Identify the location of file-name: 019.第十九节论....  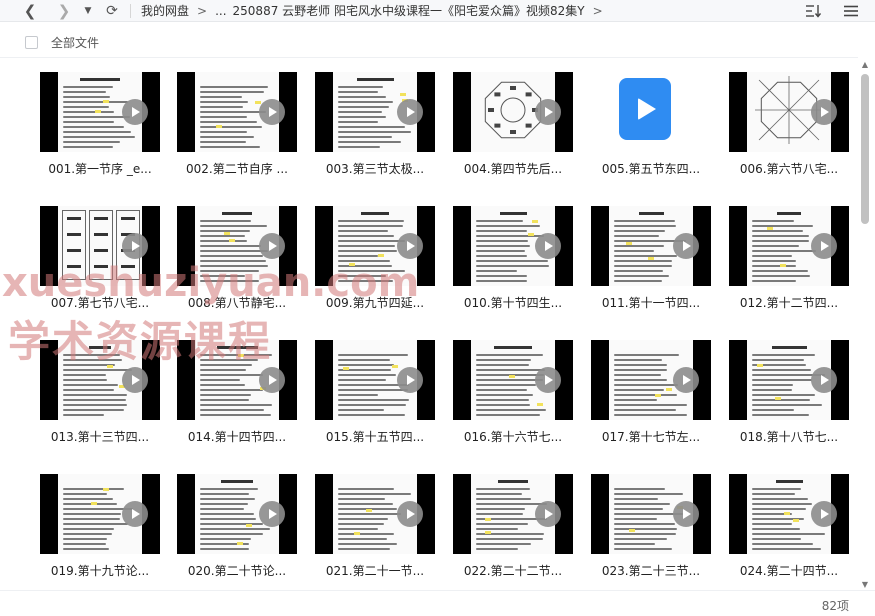
(100, 570).